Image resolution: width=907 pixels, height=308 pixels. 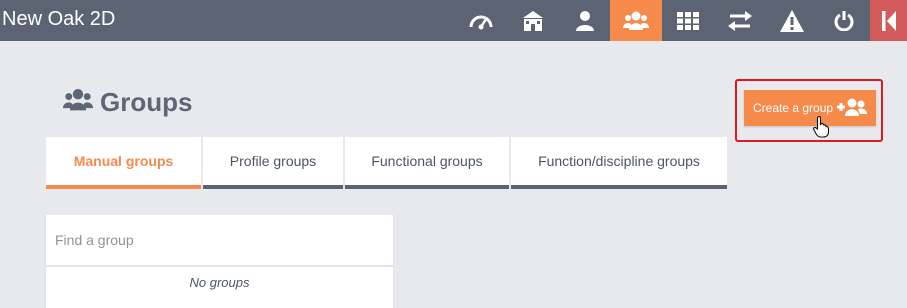 What do you see at coordinates (821, 129) in the screenshot?
I see `hand-pointer-icon` at bounding box center [821, 129].